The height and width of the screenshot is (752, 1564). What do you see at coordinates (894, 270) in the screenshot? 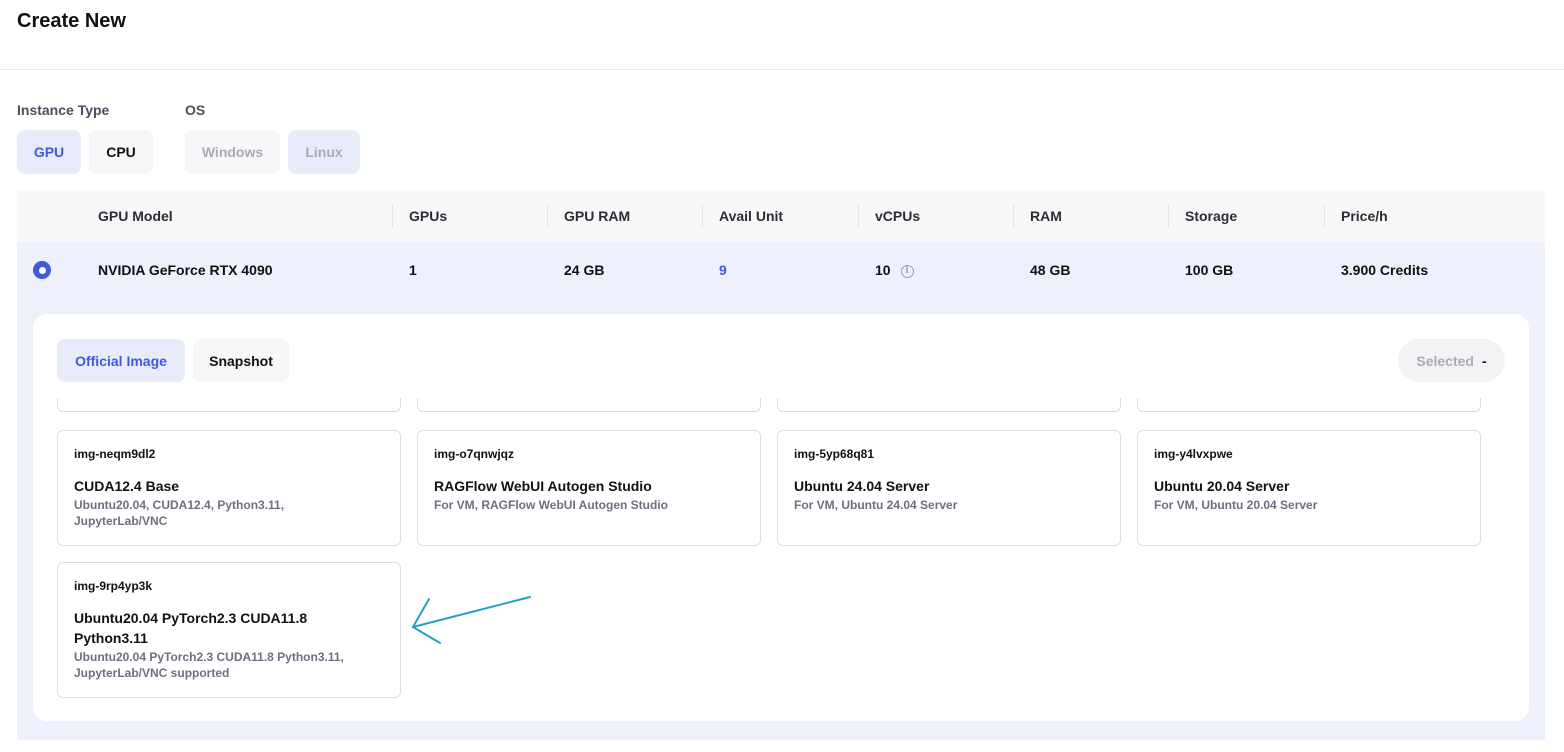
I see `cell-vcpus: 10 i` at bounding box center [894, 270].